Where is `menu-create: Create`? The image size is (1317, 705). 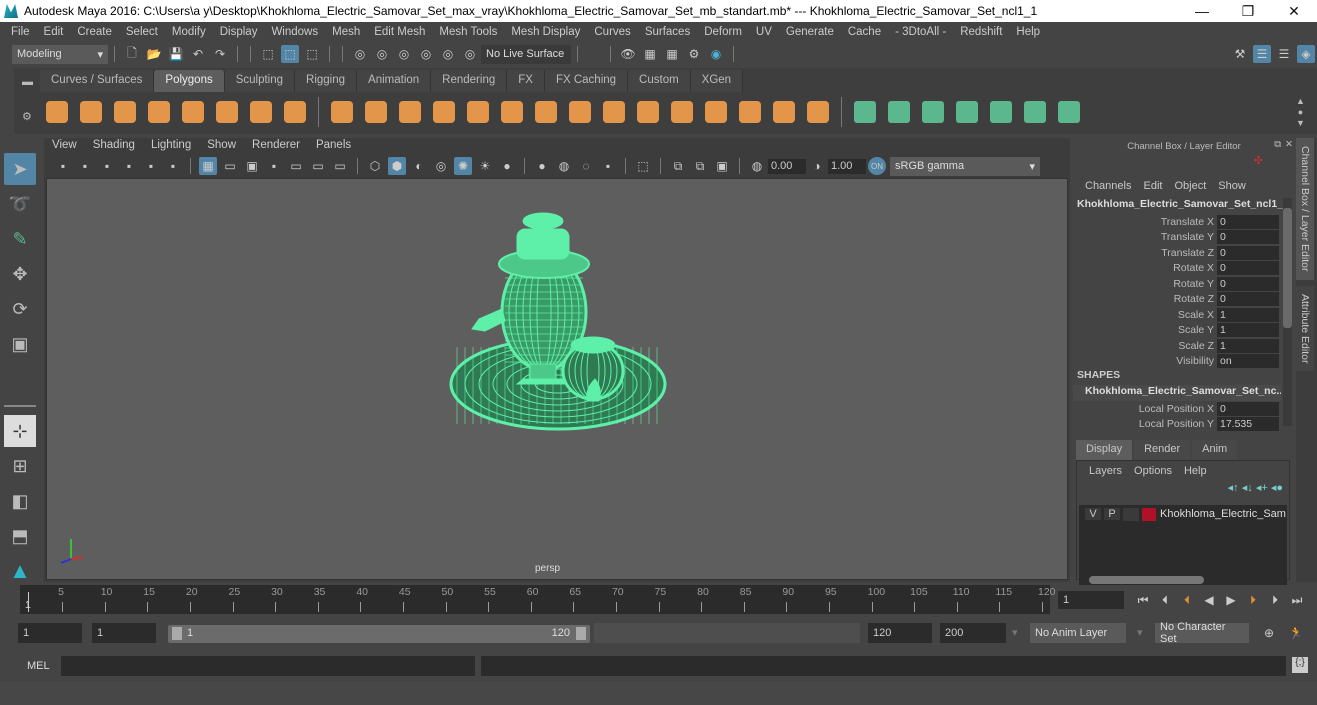
menu-create: Create is located at coordinates (94, 32).